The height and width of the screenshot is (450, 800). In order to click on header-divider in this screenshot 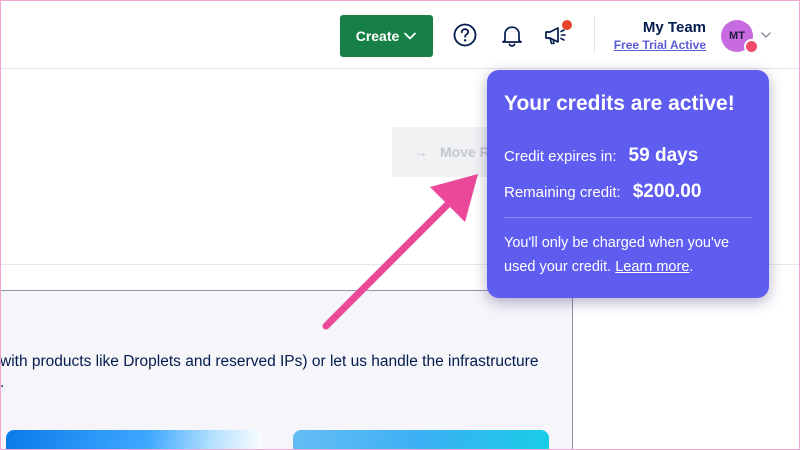, I will do `click(594, 35)`.